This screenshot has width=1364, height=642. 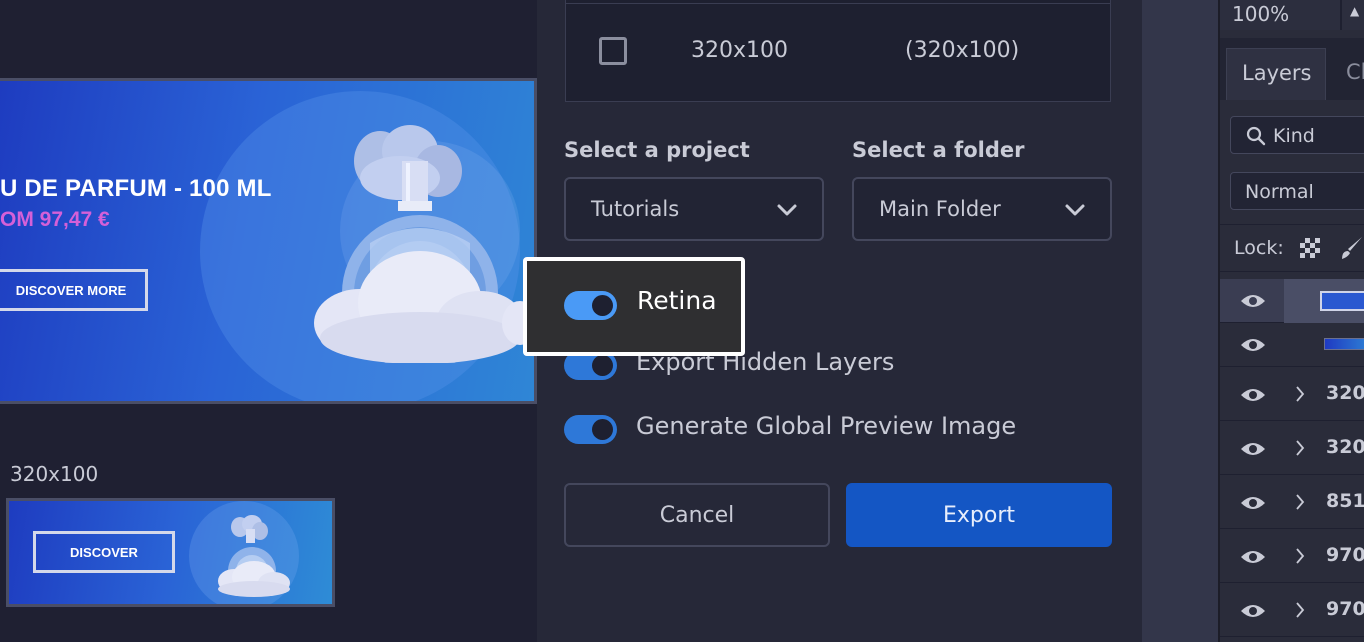 I want to click on zoom-value: 100%, so click(x=1261, y=14).